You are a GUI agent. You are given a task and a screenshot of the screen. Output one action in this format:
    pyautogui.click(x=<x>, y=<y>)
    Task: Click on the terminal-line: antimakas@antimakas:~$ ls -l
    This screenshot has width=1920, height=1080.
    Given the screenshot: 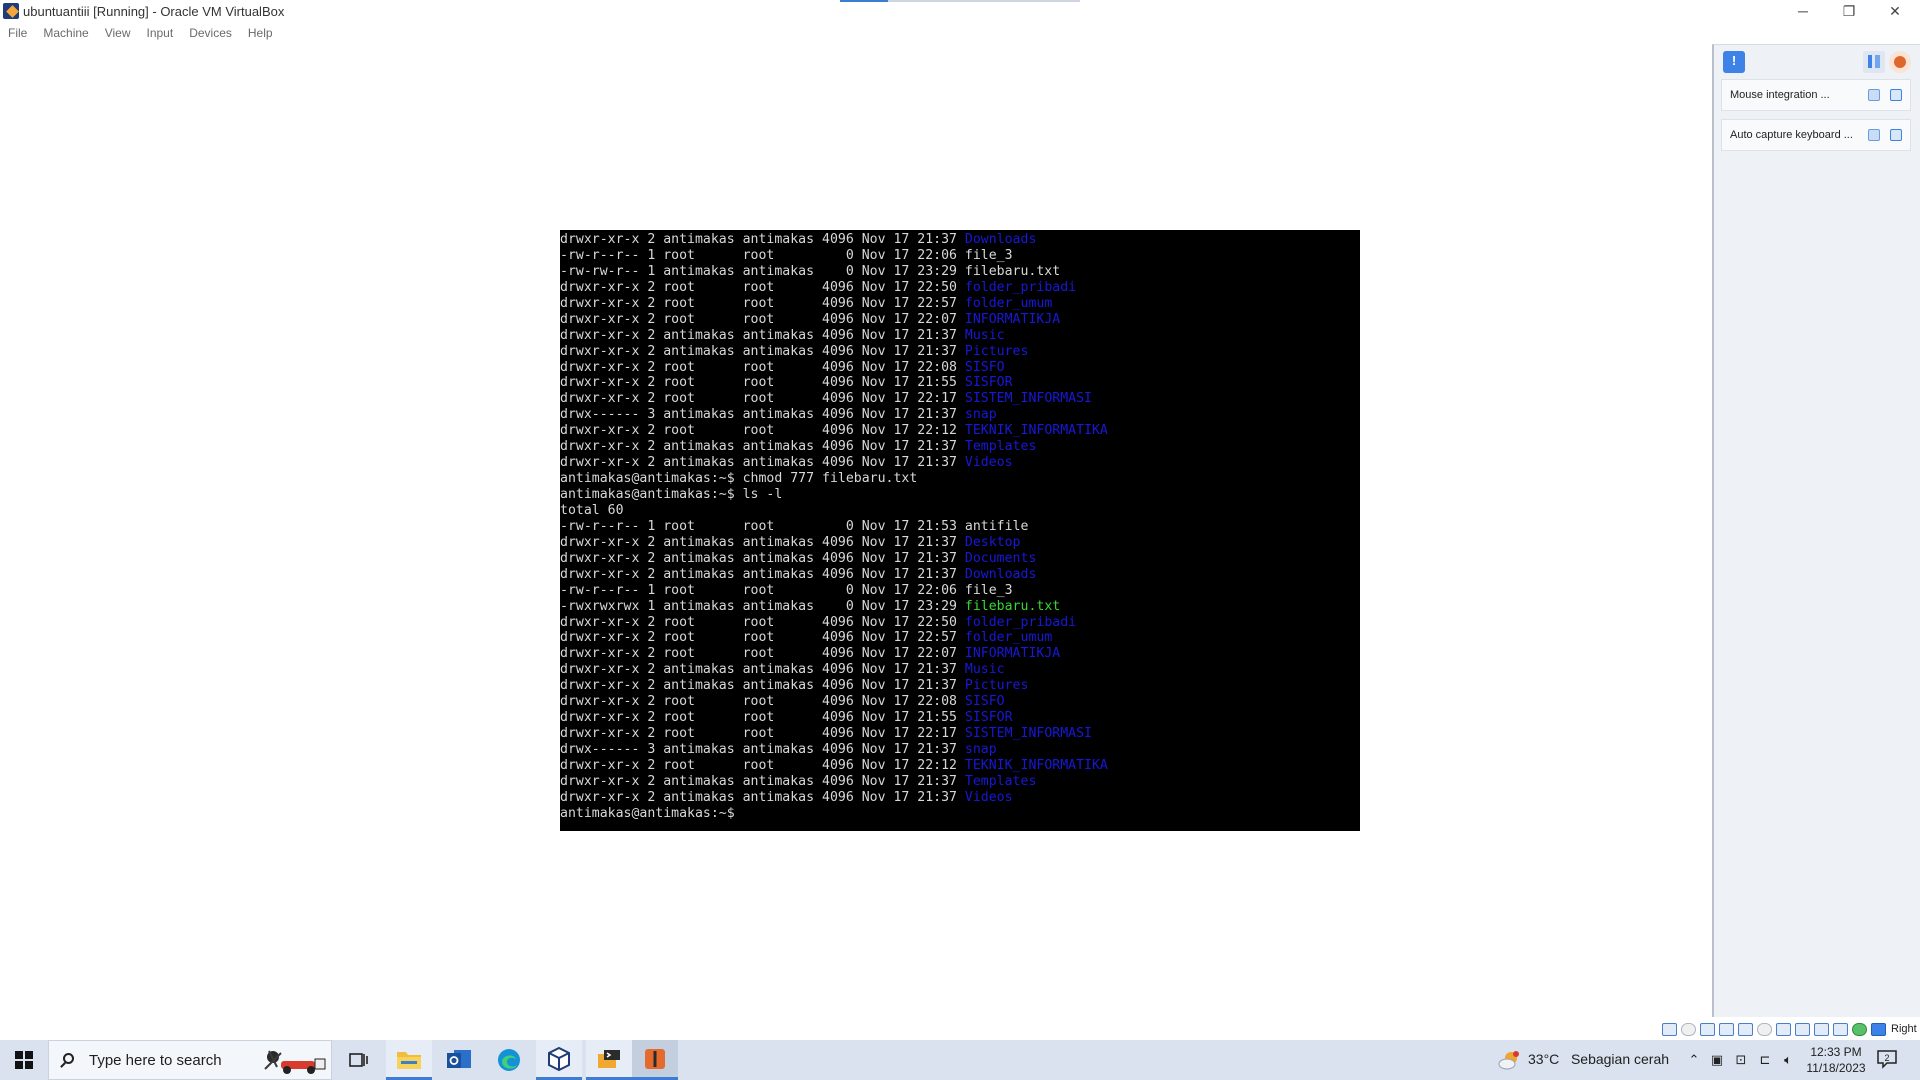 What is the action you would take?
    pyautogui.click(x=960, y=495)
    